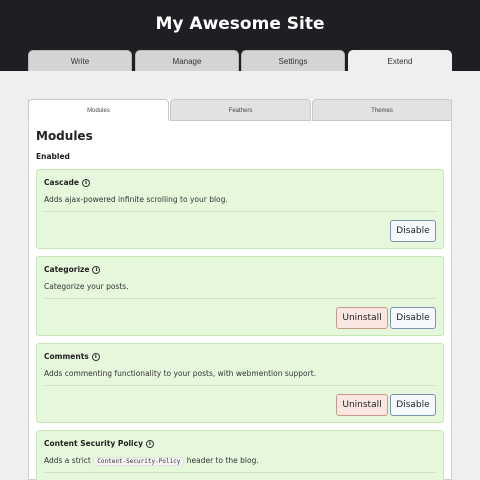 The image size is (480, 480). What do you see at coordinates (187, 60) in the screenshot?
I see `tab-manage: Manage` at bounding box center [187, 60].